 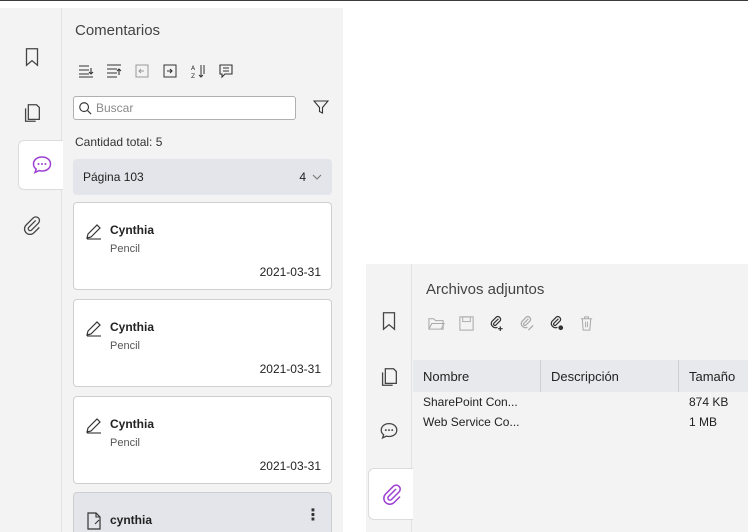 What do you see at coordinates (113, 177) in the screenshot?
I see `page-group-label: Página 103` at bounding box center [113, 177].